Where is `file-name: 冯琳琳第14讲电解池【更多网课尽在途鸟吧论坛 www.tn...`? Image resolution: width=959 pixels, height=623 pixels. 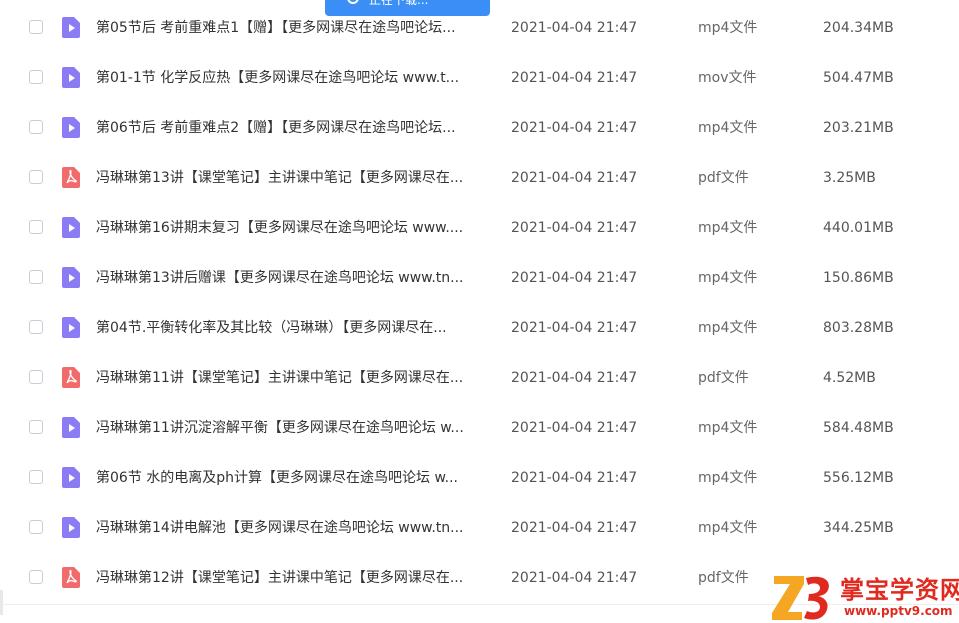
file-name: 冯琳琳第14讲电解池【更多网课尽在途鸟吧论坛 www.tn... is located at coordinates (294, 528).